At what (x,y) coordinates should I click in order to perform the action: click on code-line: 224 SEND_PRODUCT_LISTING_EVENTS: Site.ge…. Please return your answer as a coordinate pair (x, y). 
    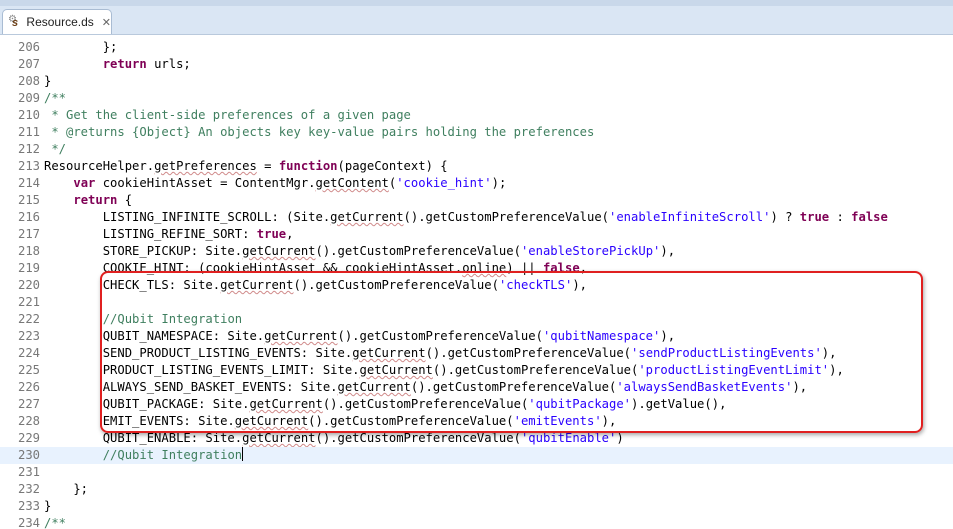
    Looking at the image, I should click on (476, 353).